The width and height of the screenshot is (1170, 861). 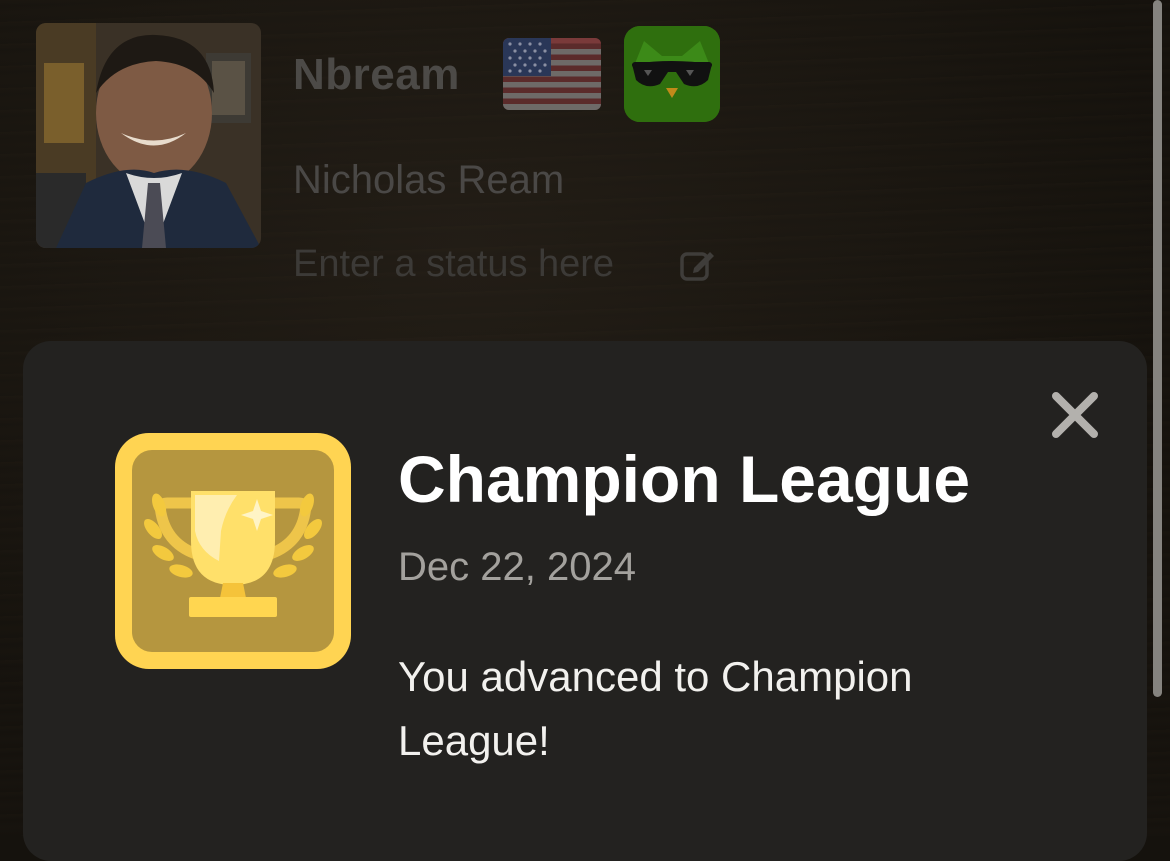 What do you see at coordinates (672, 74) in the screenshot?
I see `owl-sunglasses-icon` at bounding box center [672, 74].